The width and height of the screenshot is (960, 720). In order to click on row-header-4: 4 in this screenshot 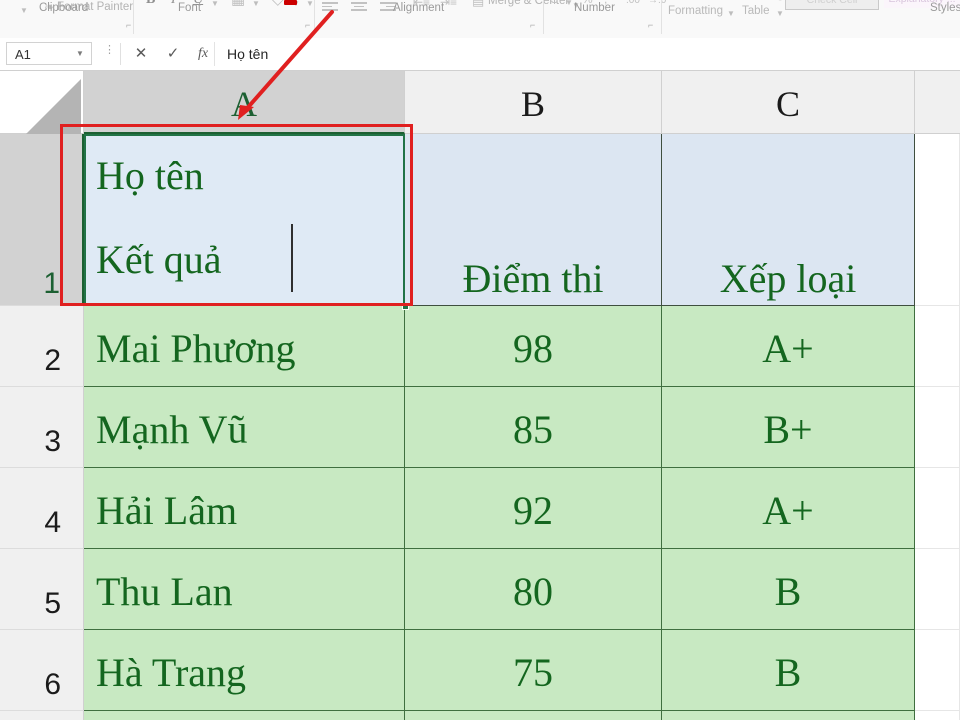, I will do `click(42, 508)`.